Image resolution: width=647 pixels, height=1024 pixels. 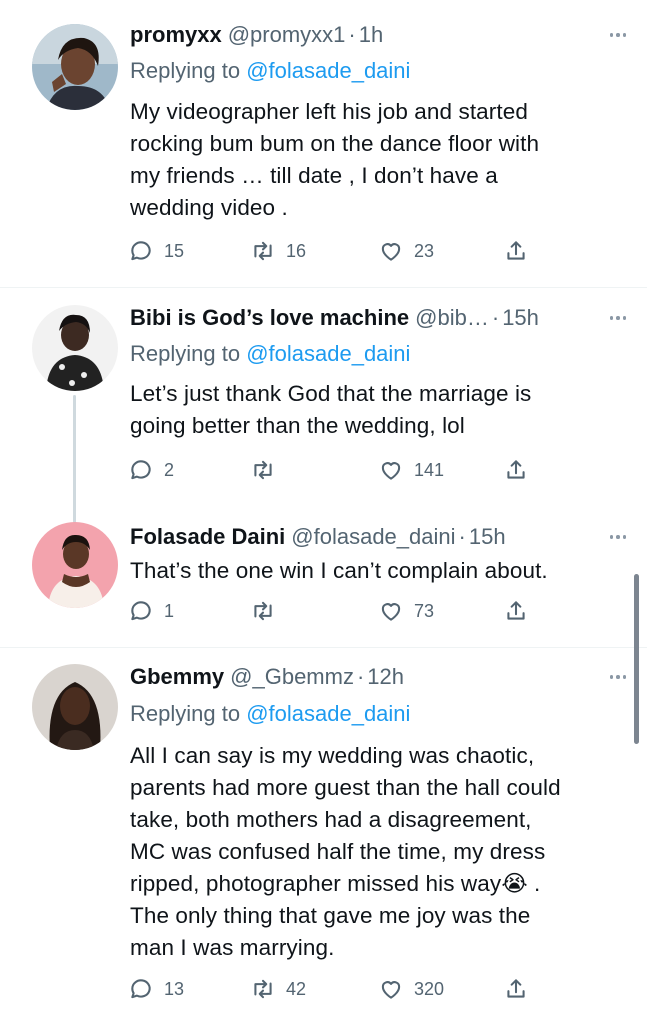 I want to click on tweet-actions: 13 42 320, so click(x=338, y=989).